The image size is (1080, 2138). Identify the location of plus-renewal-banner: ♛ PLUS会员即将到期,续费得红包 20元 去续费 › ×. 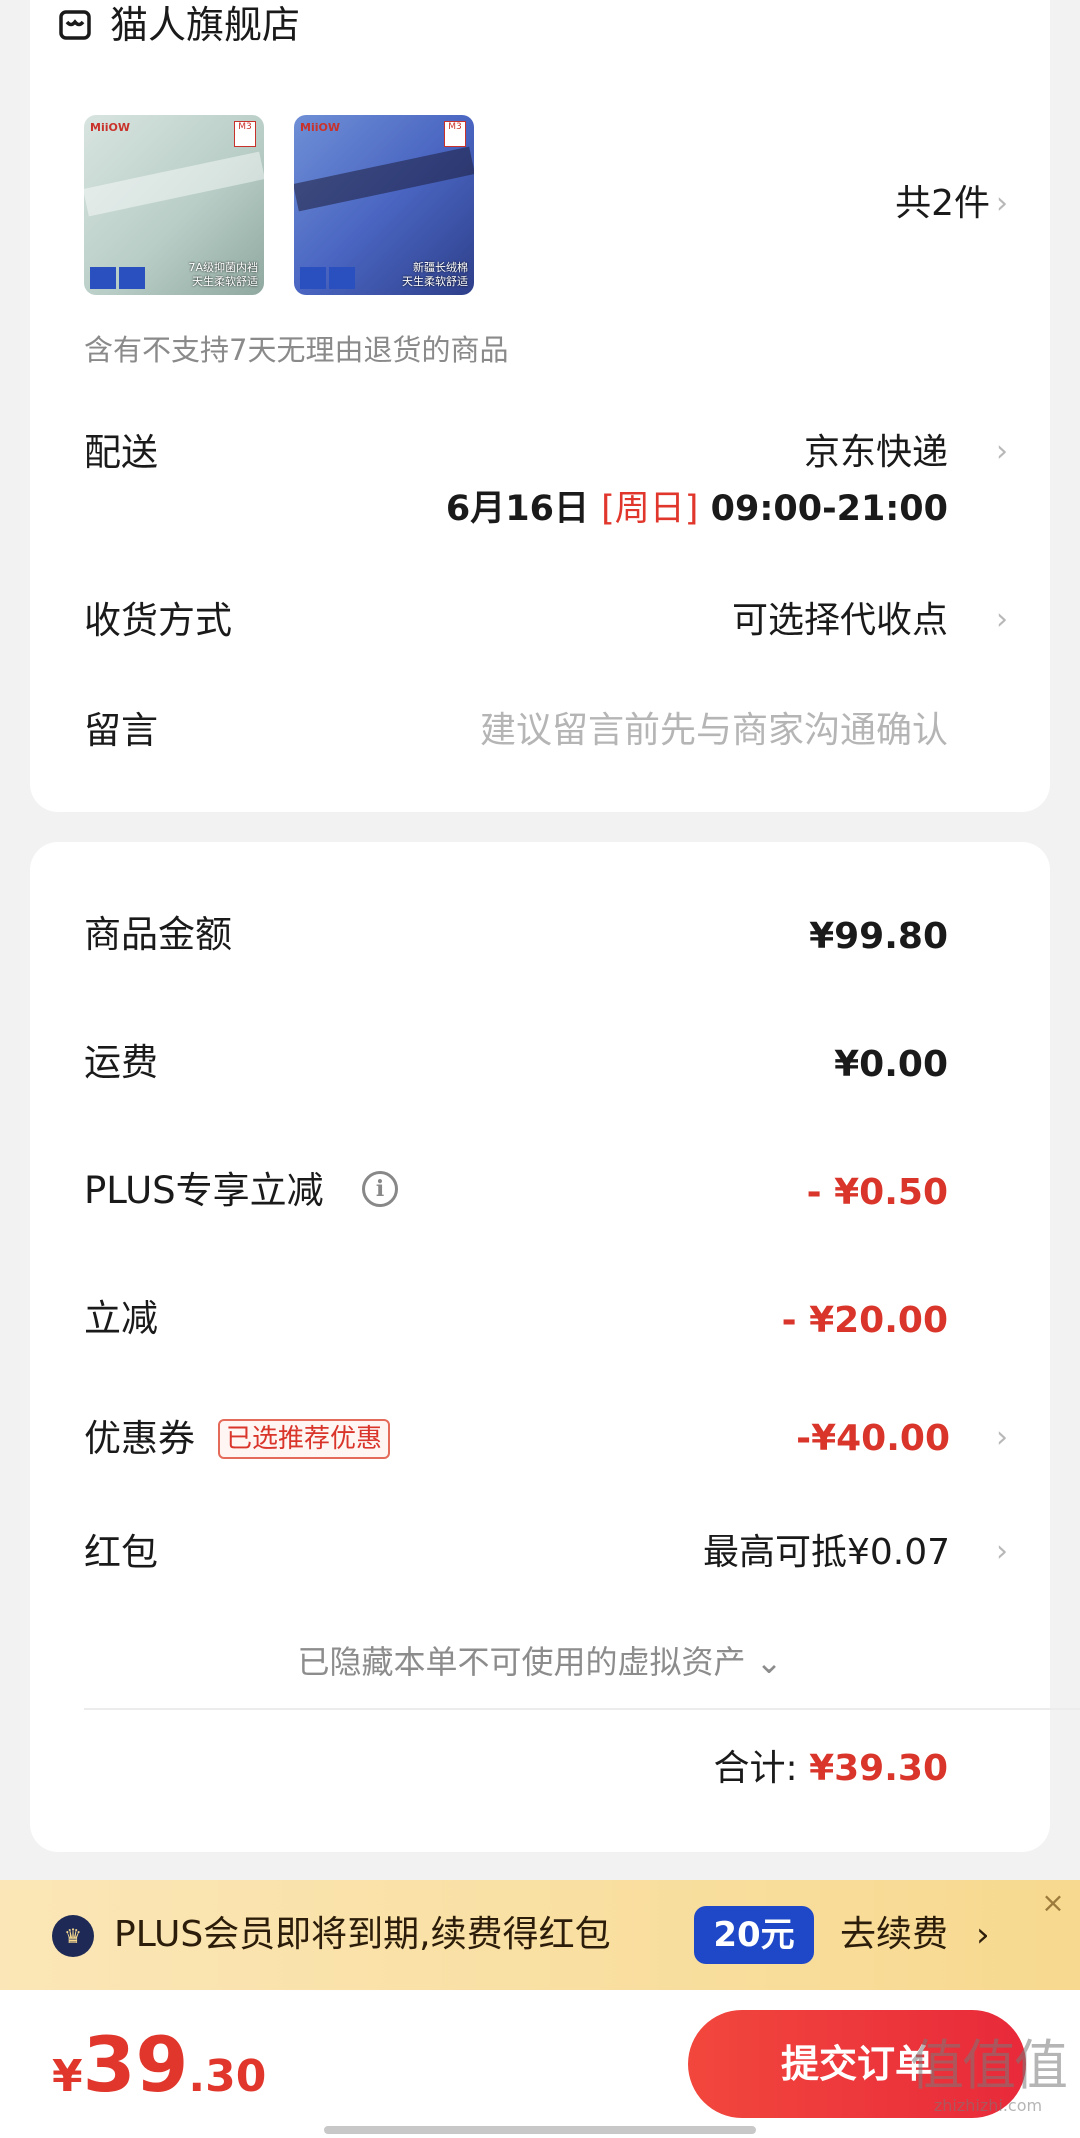
(540, 1935).